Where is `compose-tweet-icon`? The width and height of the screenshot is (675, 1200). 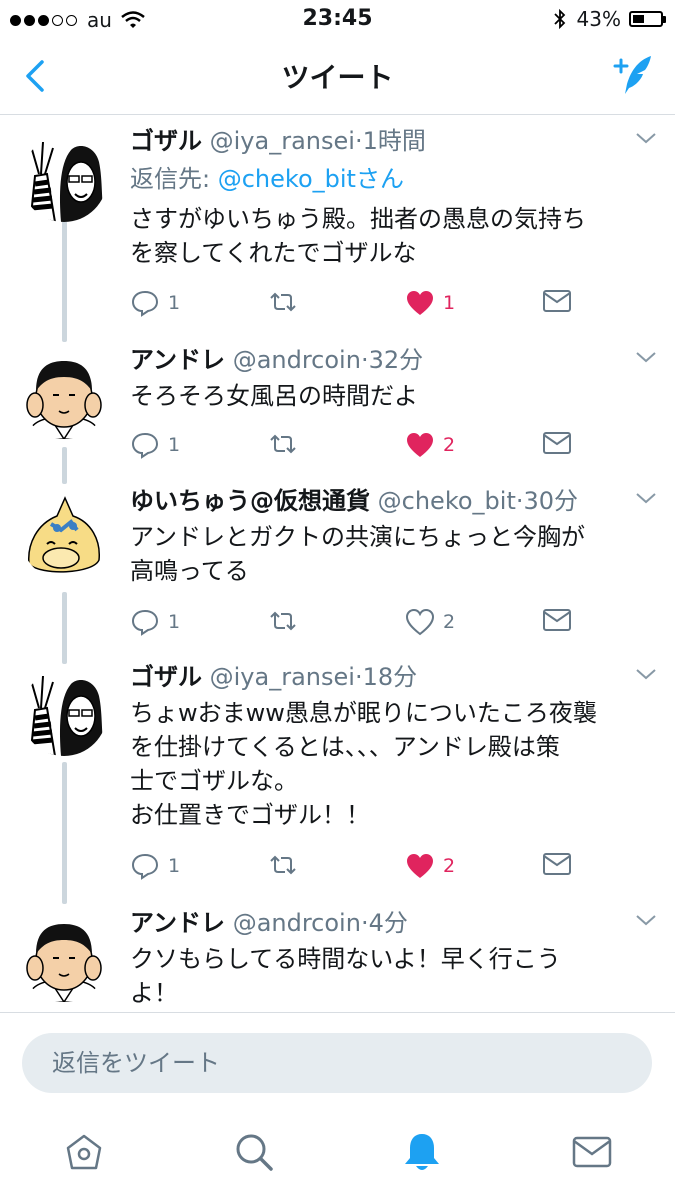 compose-tweet-icon is located at coordinates (634, 75).